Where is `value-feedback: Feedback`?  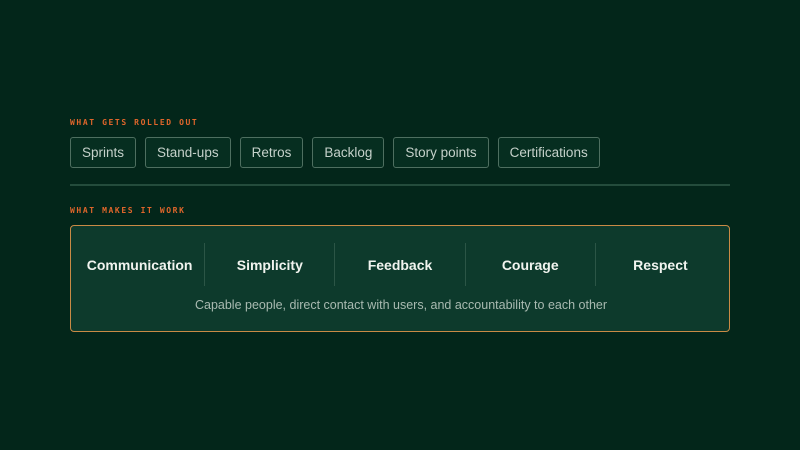
value-feedback: Feedback is located at coordinates (399, 264).